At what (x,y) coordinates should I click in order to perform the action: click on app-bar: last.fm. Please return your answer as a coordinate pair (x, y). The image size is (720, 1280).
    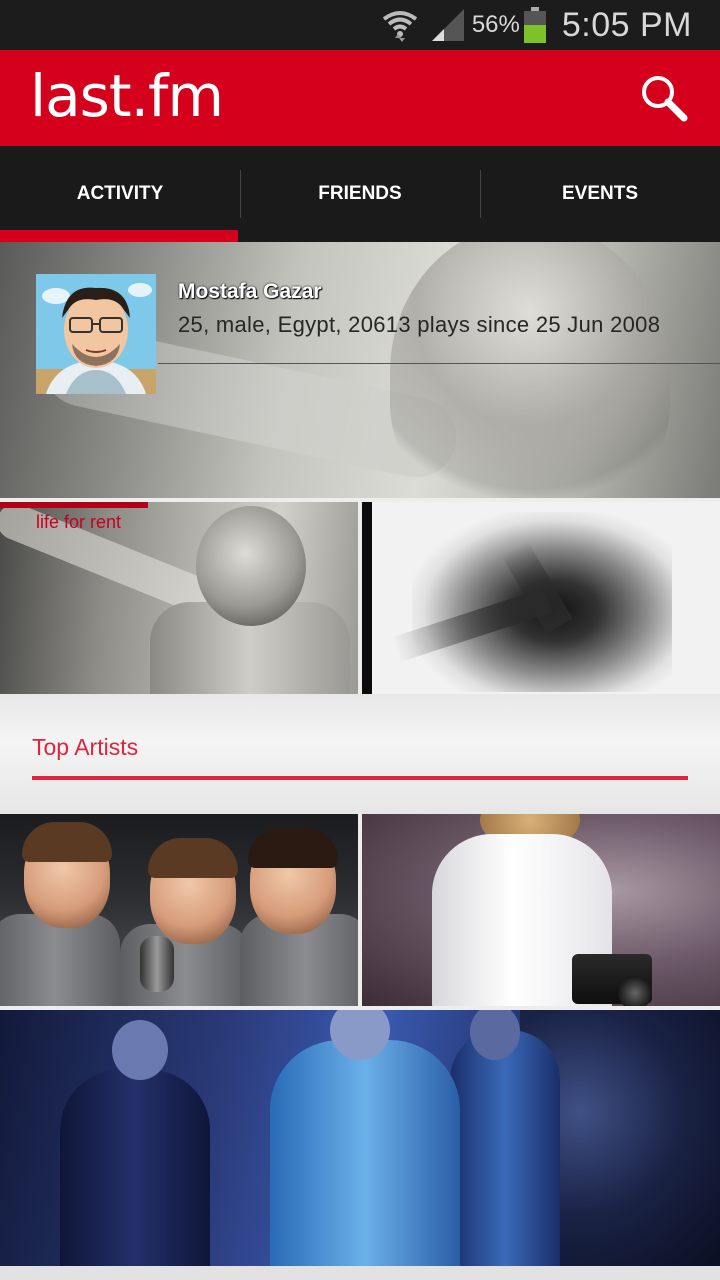
    Looking at the image, I should click on (360, 98).